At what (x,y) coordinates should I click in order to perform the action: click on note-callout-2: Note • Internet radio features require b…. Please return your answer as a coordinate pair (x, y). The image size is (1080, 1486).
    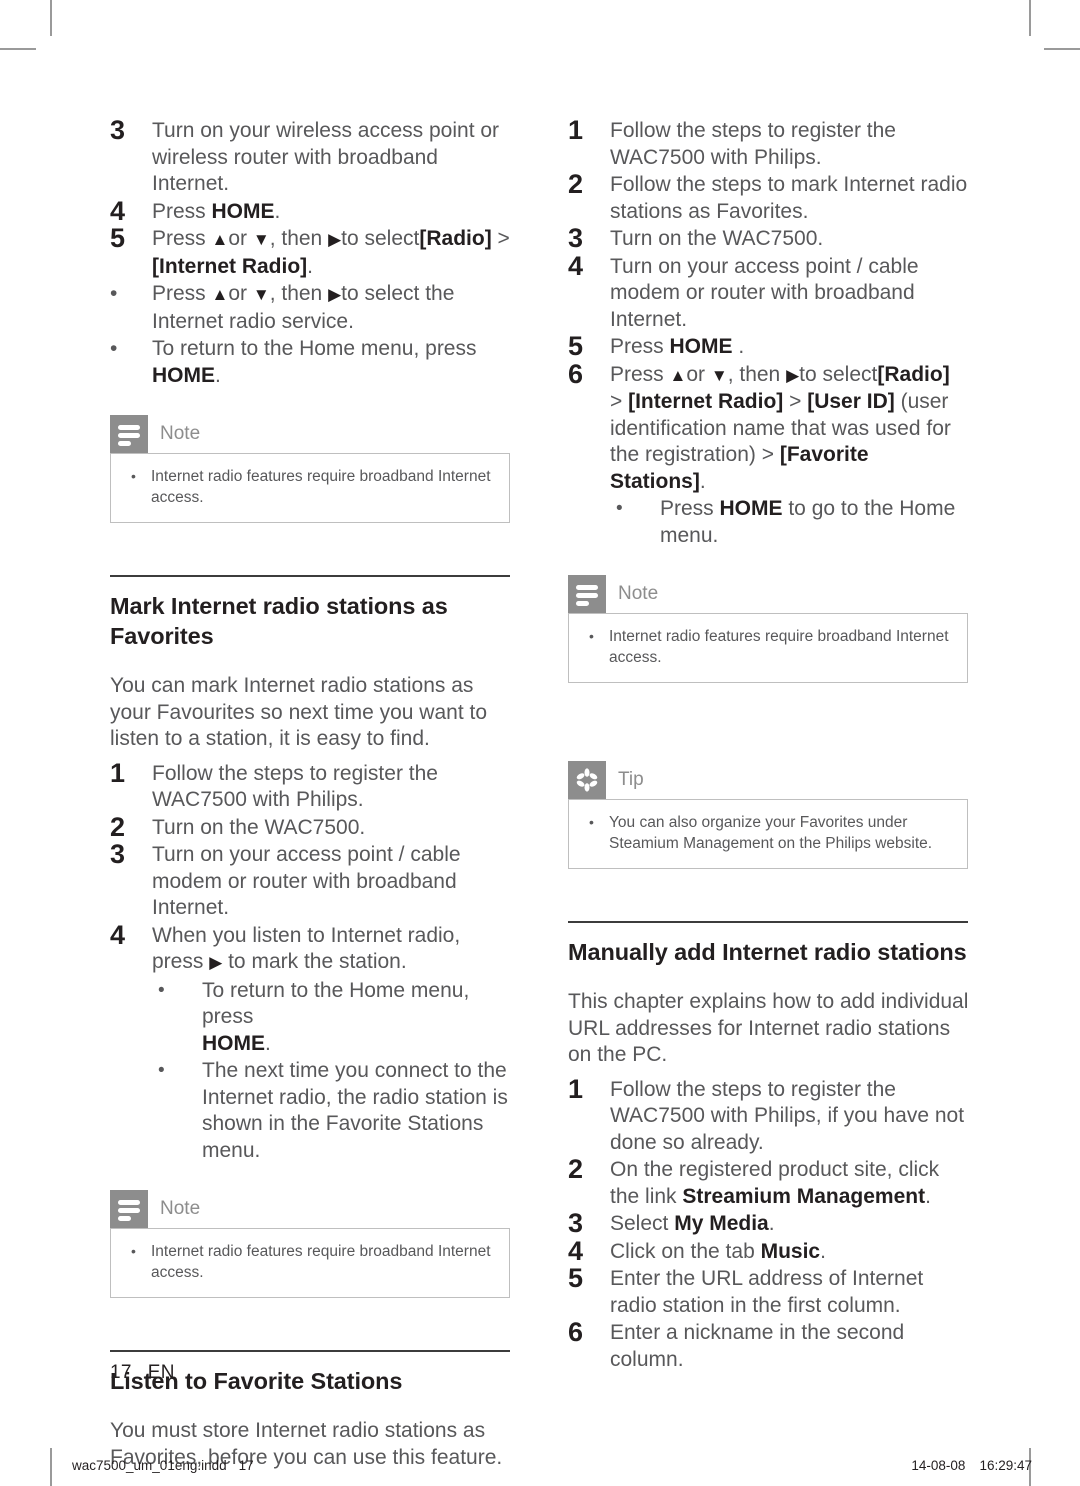
    Looking at the image, I should click on (310, 1244).